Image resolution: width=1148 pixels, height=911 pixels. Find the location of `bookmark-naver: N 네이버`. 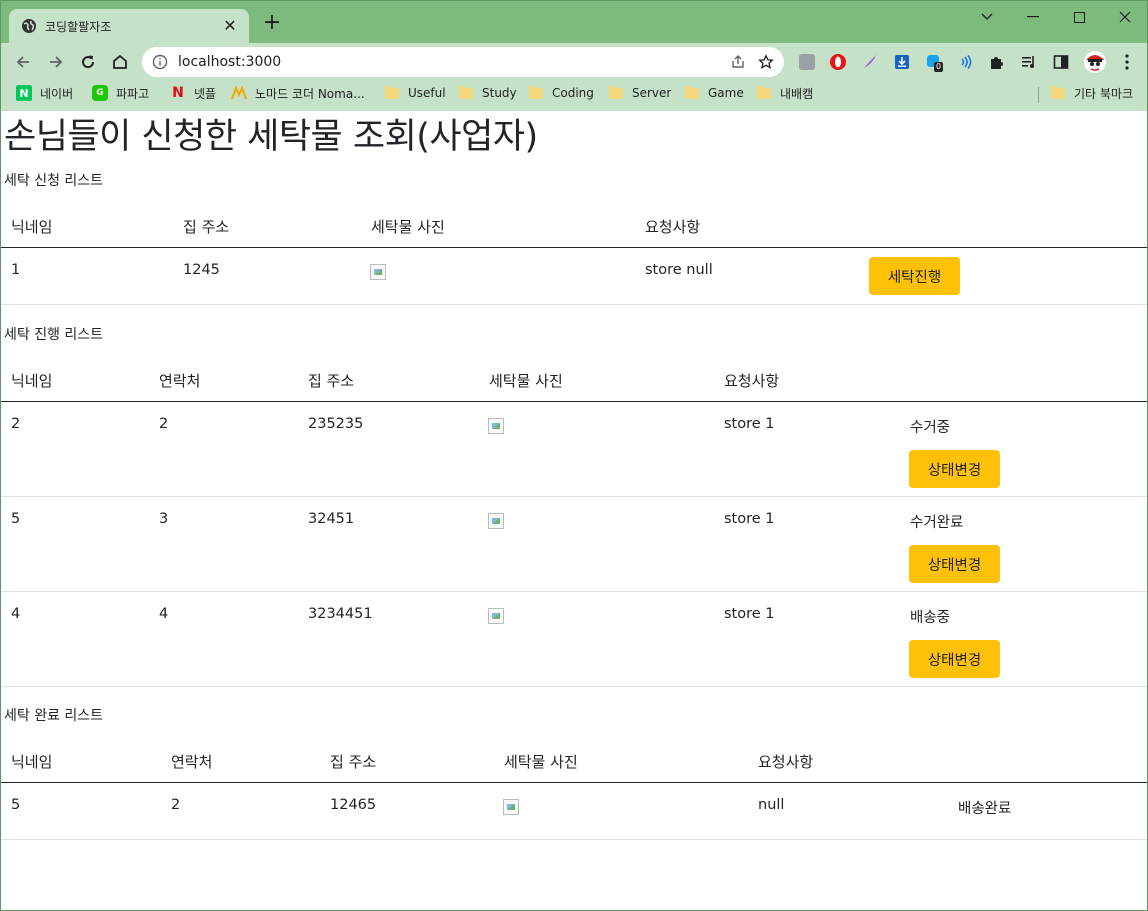

bookmark-naver: N 네이버 is located at coordinates (44, 93).